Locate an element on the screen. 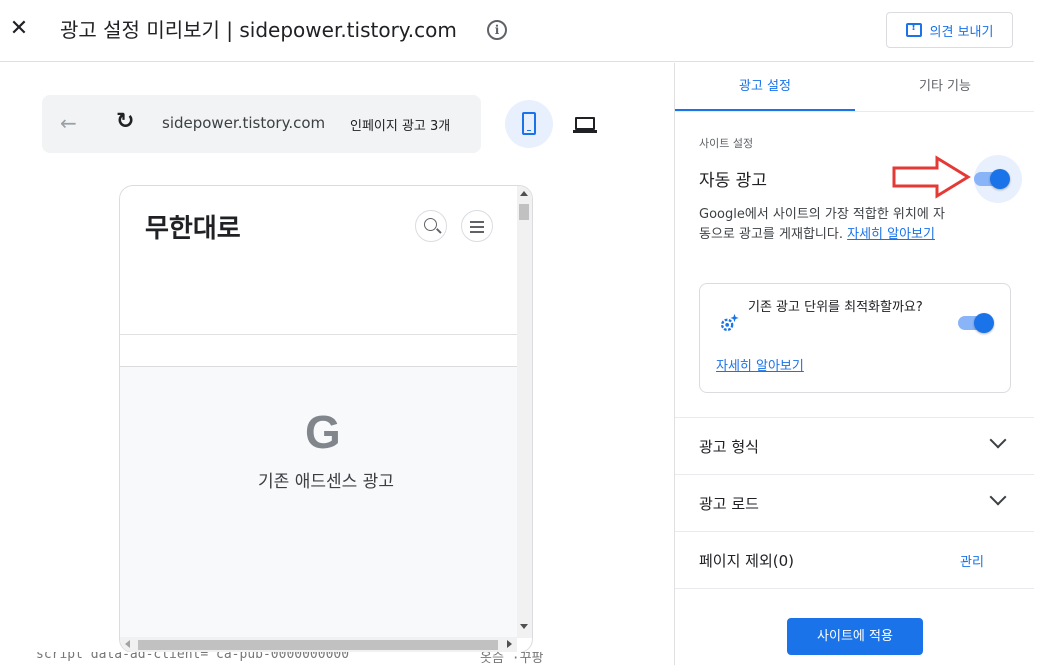 Image resolution: width=1037 pixels, height=665 pixels. device-desktop-button is located at coordinates (588, 124).